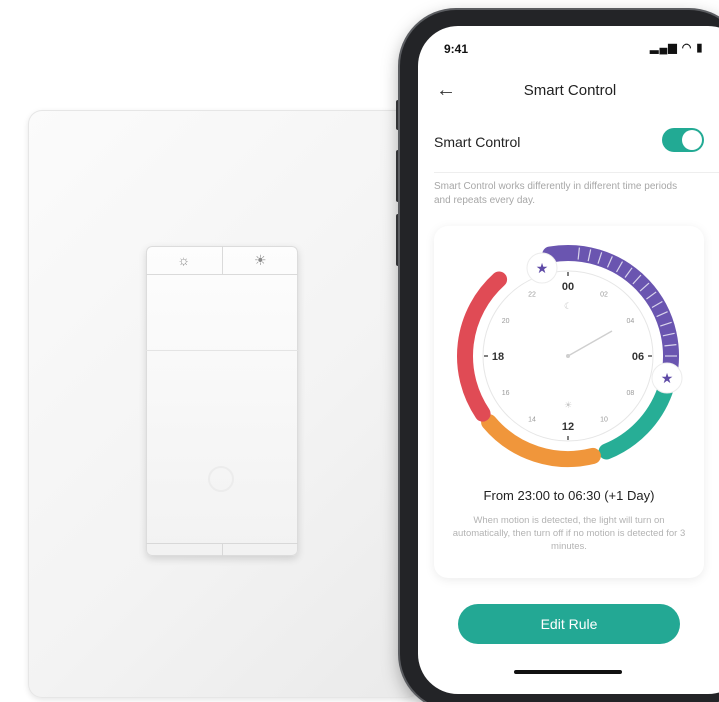 This screenshot has height=702, width=719. I want to click on hour-label-20: 20, so click(506, 321).